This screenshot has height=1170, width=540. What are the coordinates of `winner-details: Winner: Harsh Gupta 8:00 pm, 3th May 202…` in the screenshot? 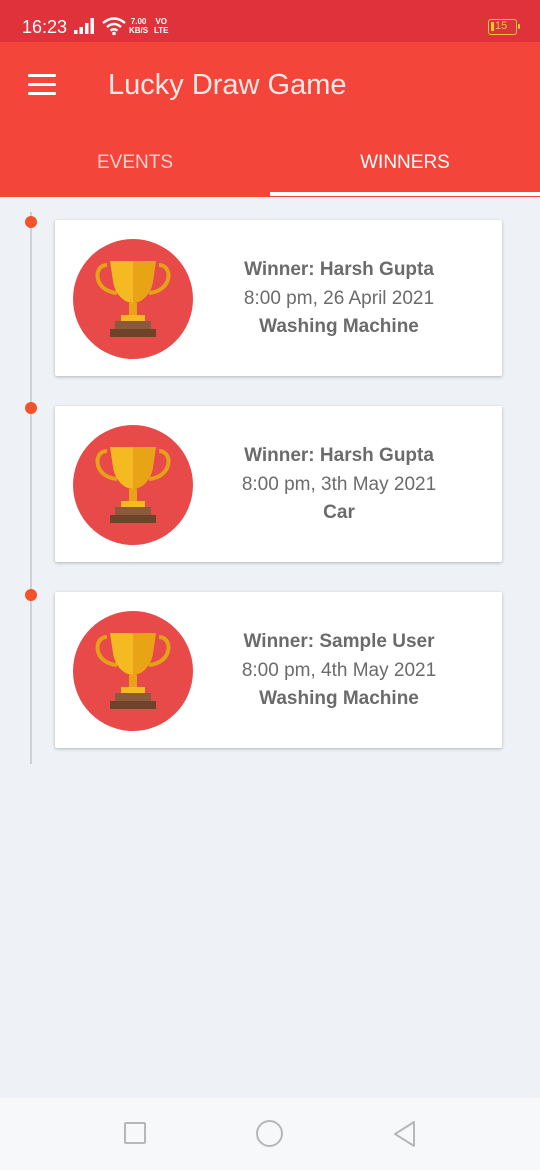 It's located at (339, 485).